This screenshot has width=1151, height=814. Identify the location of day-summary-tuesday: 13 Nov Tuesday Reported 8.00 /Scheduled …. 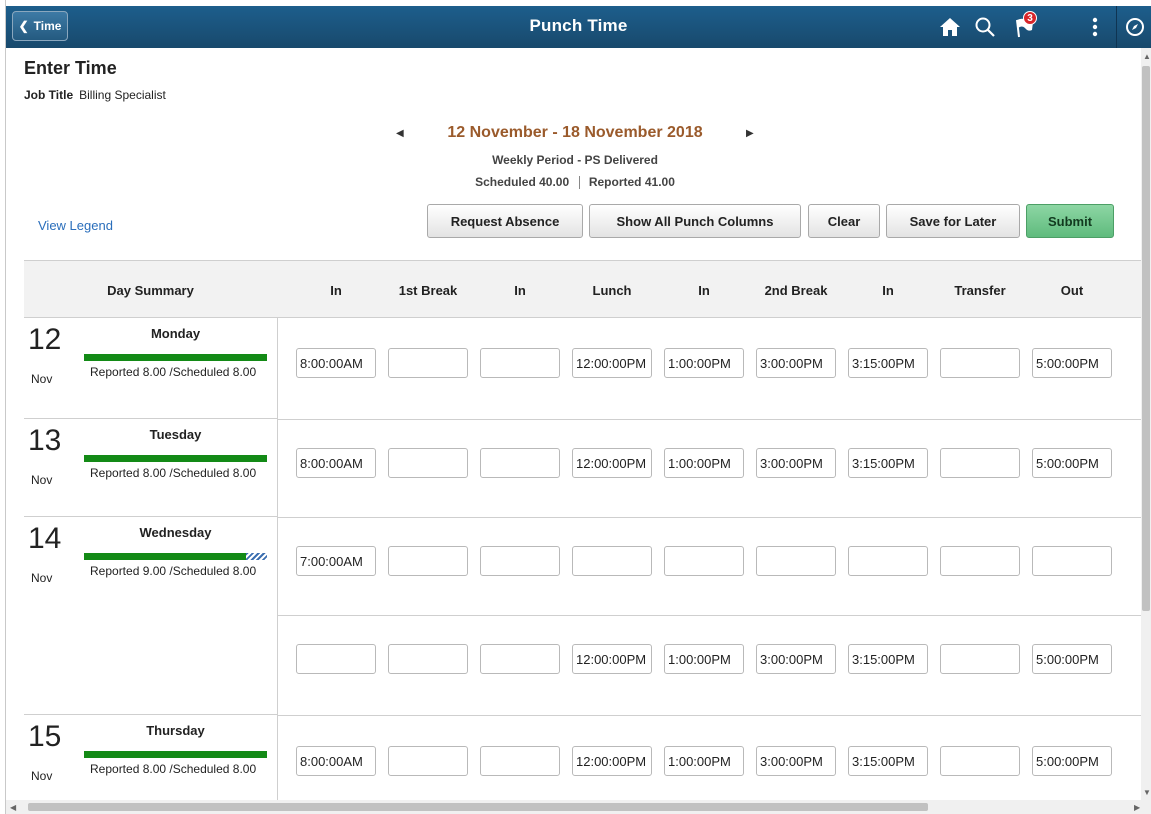
(150, 468).